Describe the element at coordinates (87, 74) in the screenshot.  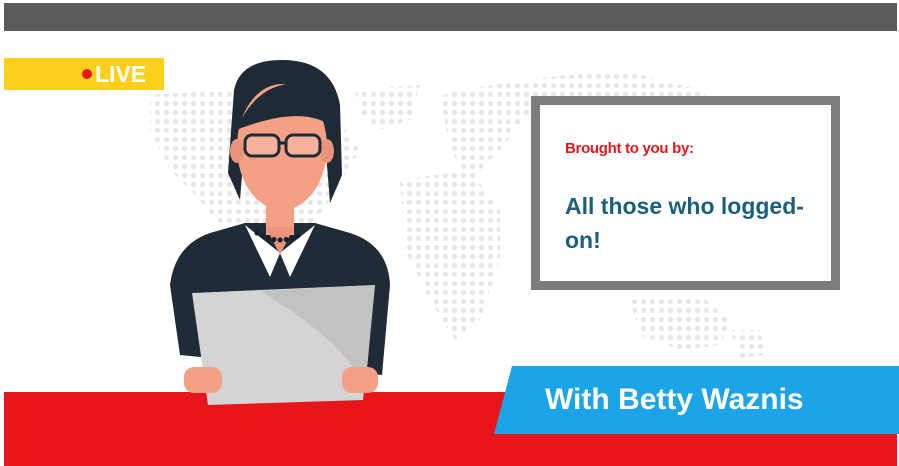
I see `live-dot-icon` at that location.